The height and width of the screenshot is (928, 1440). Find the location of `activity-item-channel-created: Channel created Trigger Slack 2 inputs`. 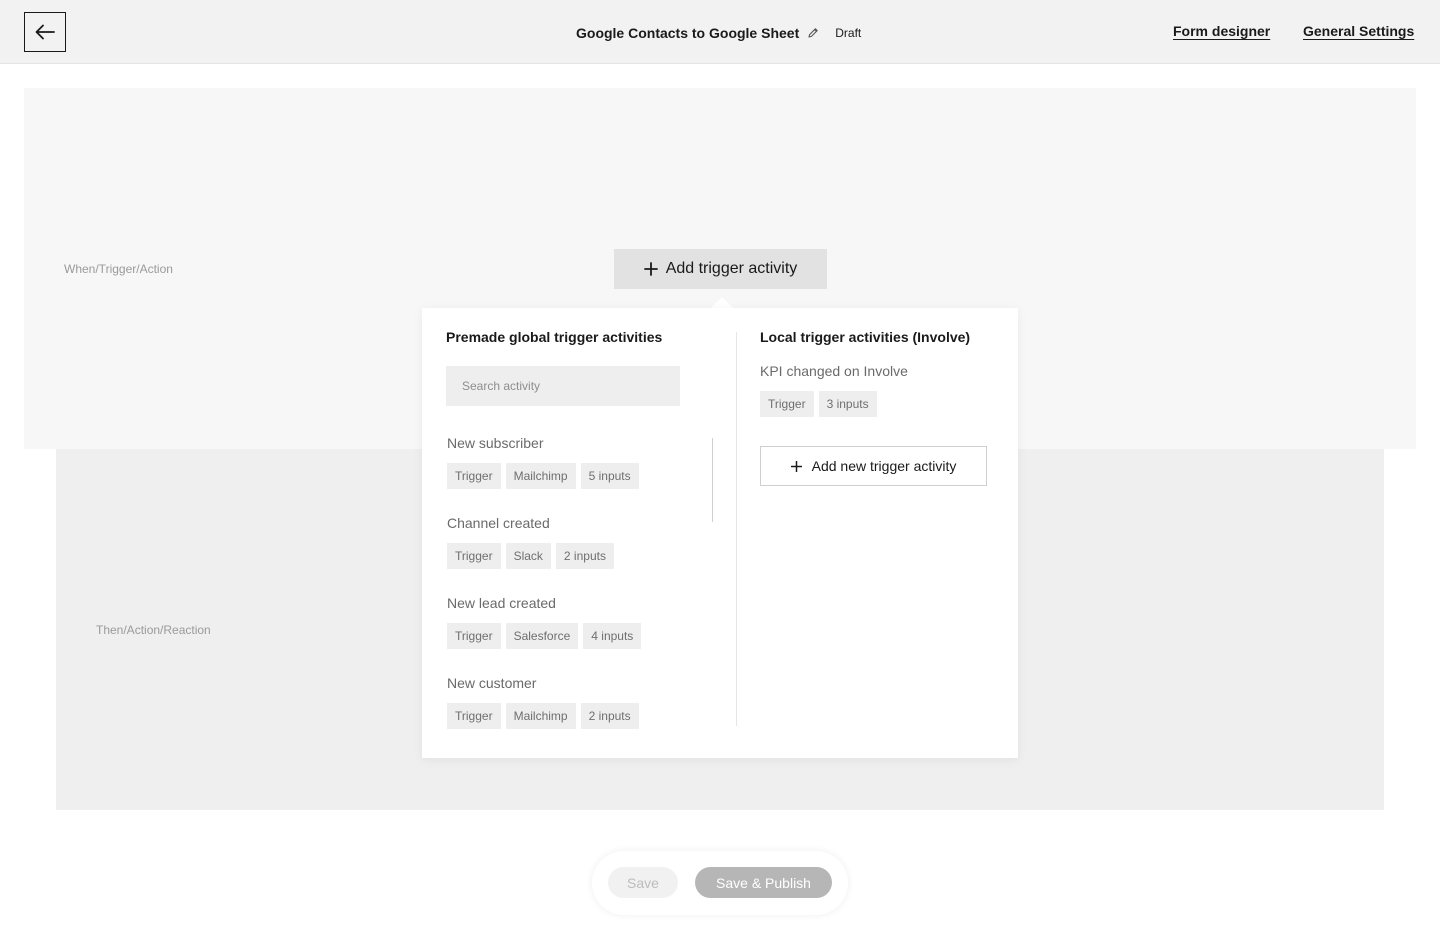

activity-item-channel-created: Channel created Trigger Slack 2 inputs is located at coordinates (567, 541).